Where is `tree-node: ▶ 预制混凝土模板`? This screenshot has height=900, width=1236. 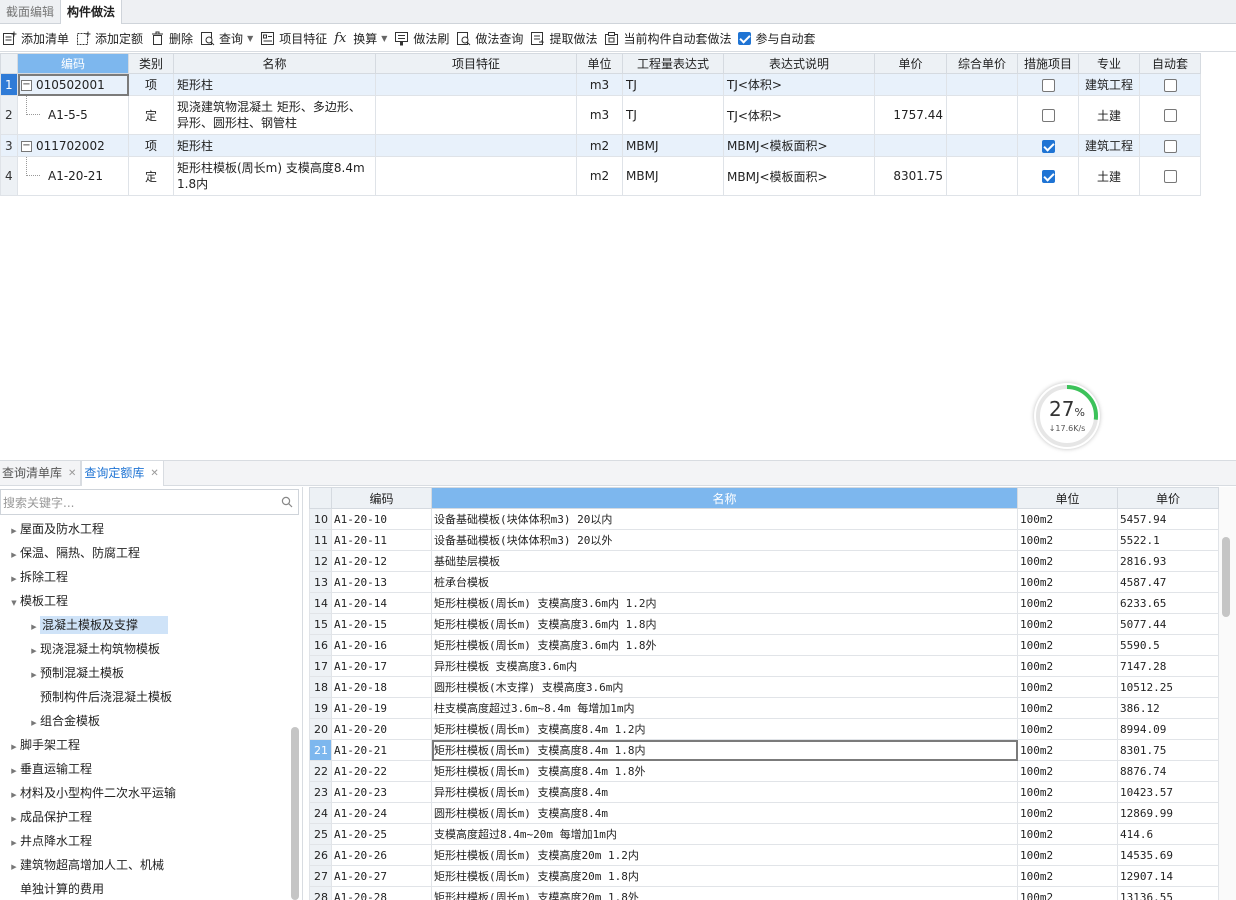
tree-node: ▶ 预制混凝土模板 is located at coordinates (145, 673).